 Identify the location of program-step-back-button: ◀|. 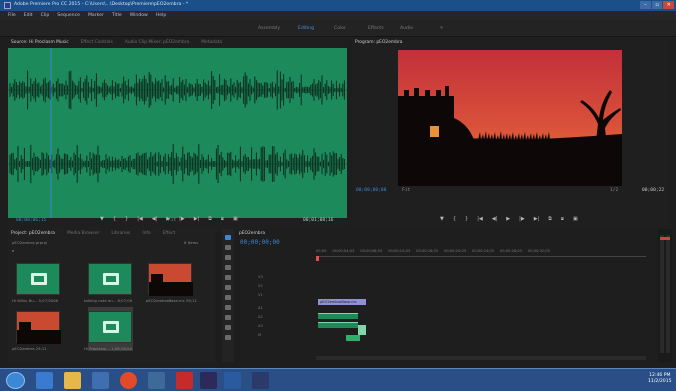
(495, 219).